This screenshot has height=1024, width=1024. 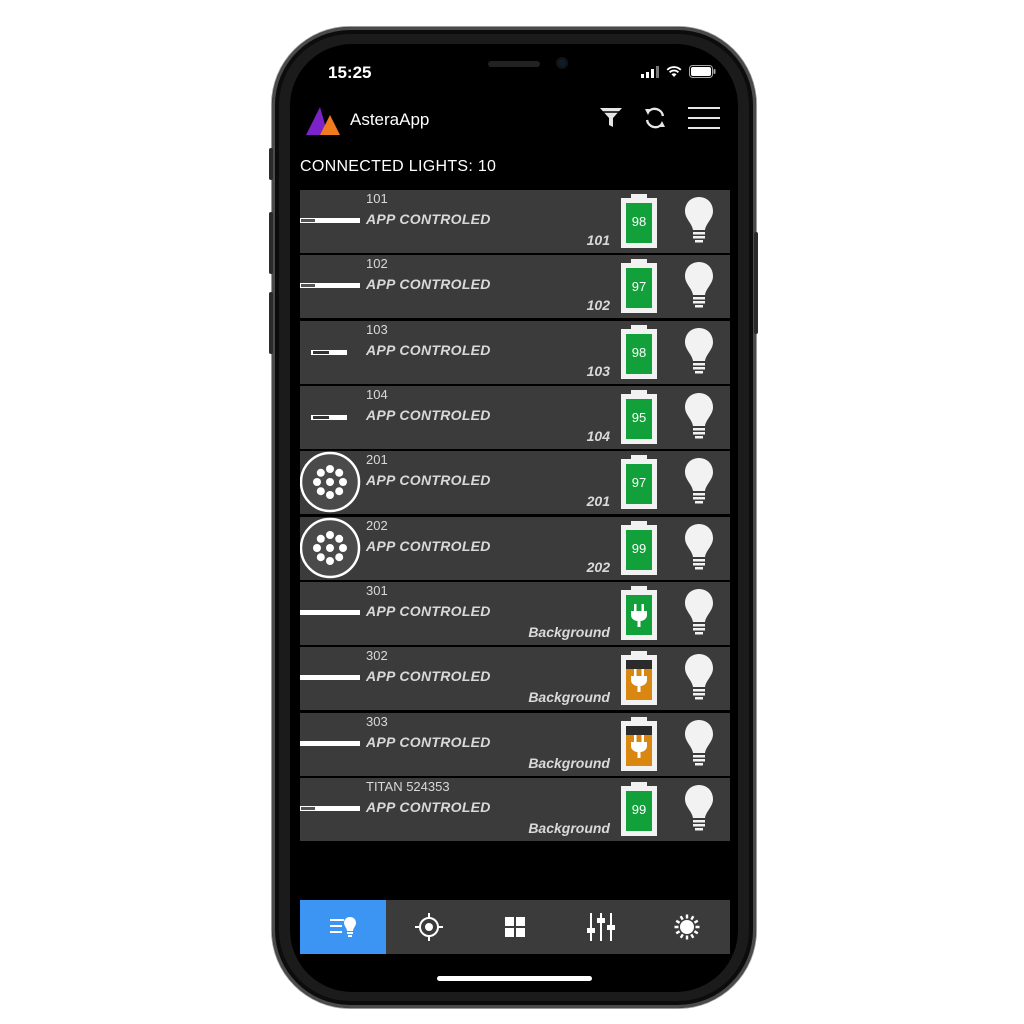 I want to click on tube-light-icon, so click(x=330, y=809).